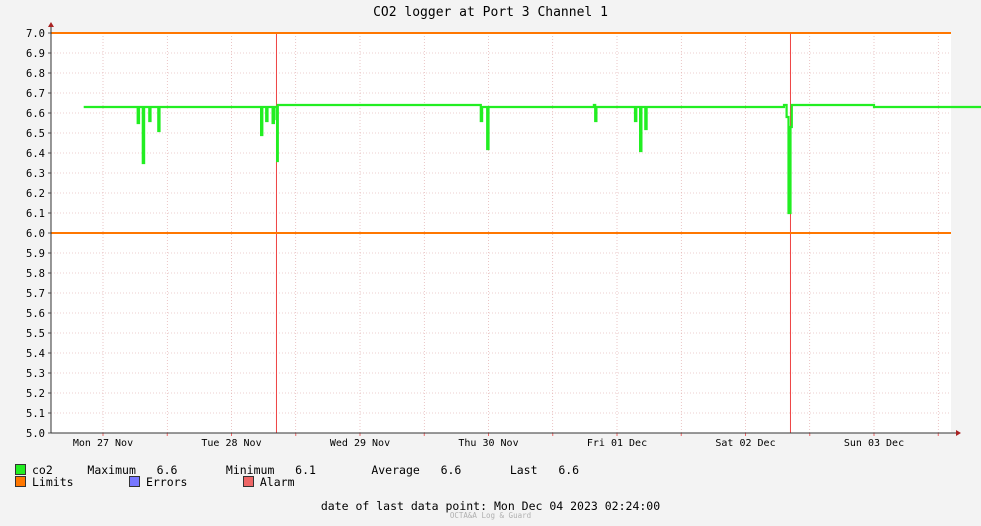 The width and height of the screenshot is (981, 526). Describe the element at coordinates (35, 194) in the screenshot. I see `y-tick-label: 6.2` at that location.